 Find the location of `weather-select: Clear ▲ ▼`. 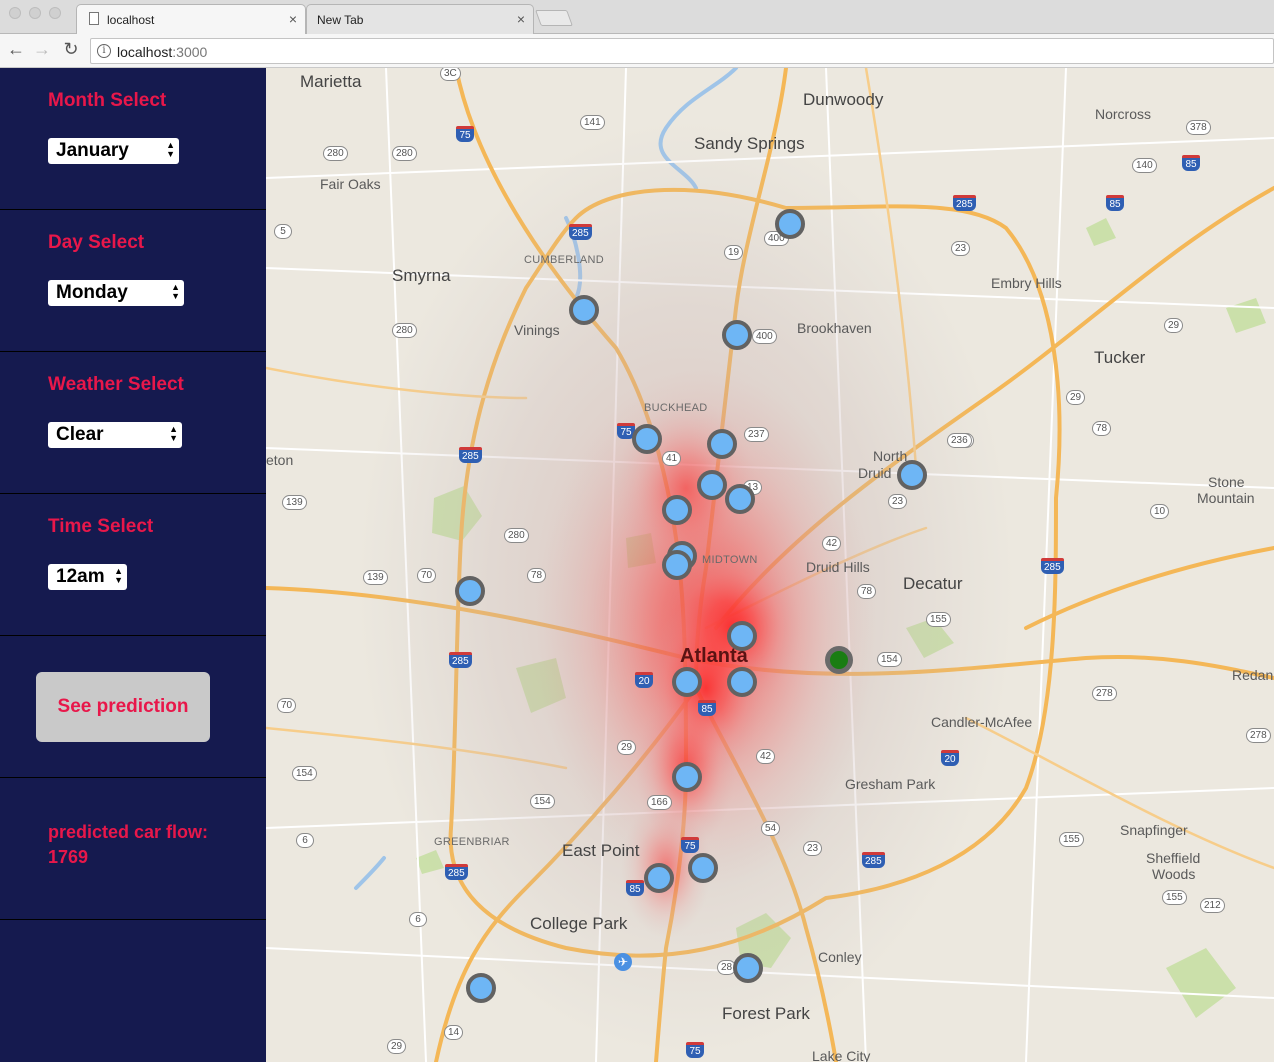

weather-select: Clear ▲ ▼ is located at coordinates (115, 435).